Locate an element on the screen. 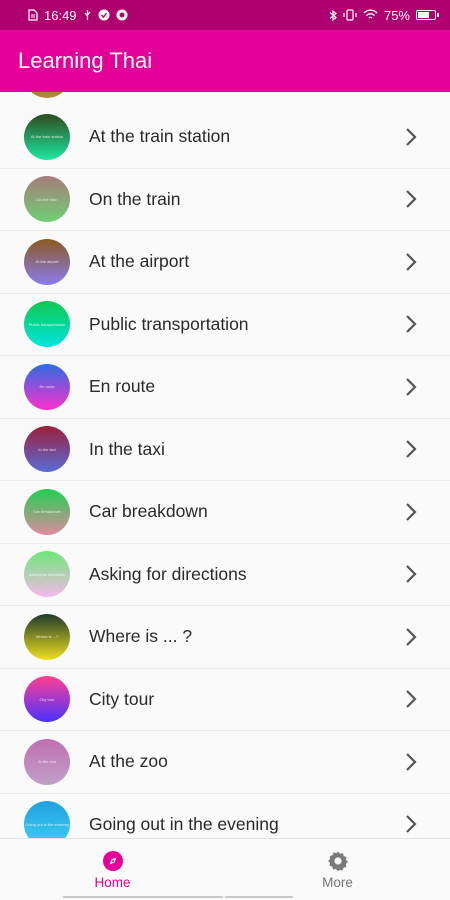 This screenshot has width=450, height=900. lesson-label: Public transportation is located at coordinates (169, 323).